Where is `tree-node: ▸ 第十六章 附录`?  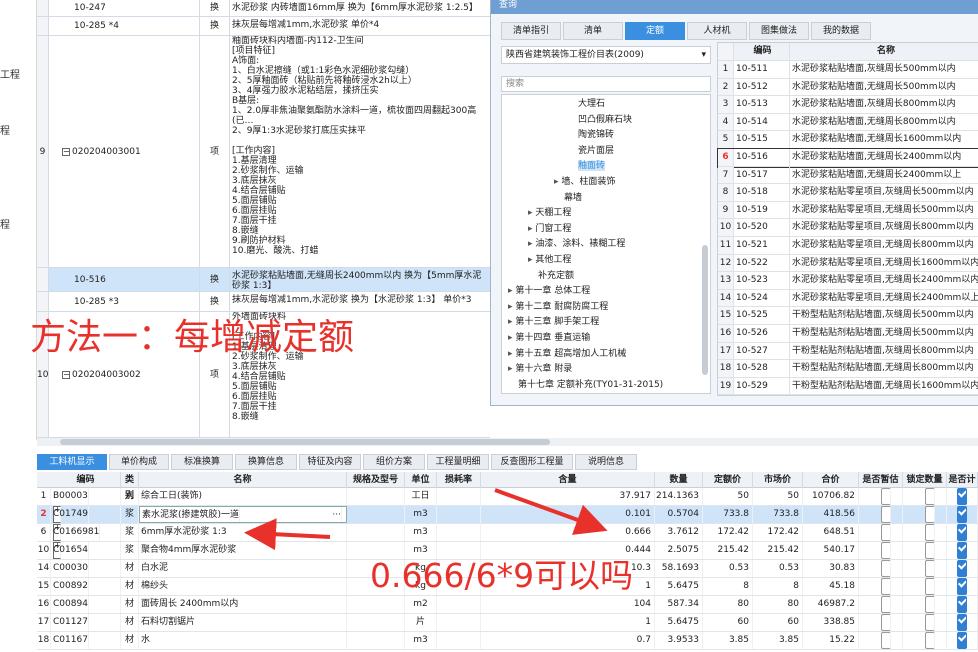 tree-node: ▸ 第十六章 附录 is located at coordinates (540, 369).